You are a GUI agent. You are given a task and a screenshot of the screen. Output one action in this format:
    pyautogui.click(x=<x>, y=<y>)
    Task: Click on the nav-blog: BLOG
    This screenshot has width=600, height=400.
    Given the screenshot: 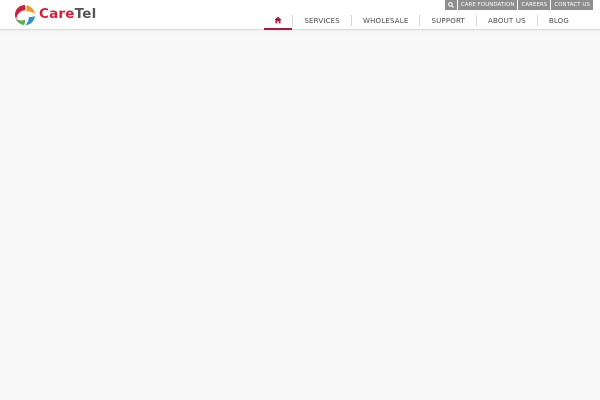 What is the action you would take?
    pyautogui.click(x=559, y=20)
    